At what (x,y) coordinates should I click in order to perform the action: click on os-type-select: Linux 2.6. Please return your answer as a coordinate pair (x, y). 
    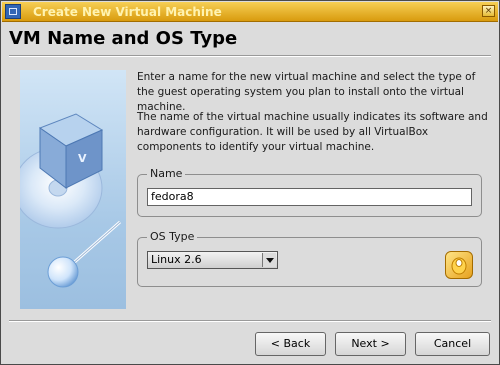
    Looking at the image, I should click on (212, 260).